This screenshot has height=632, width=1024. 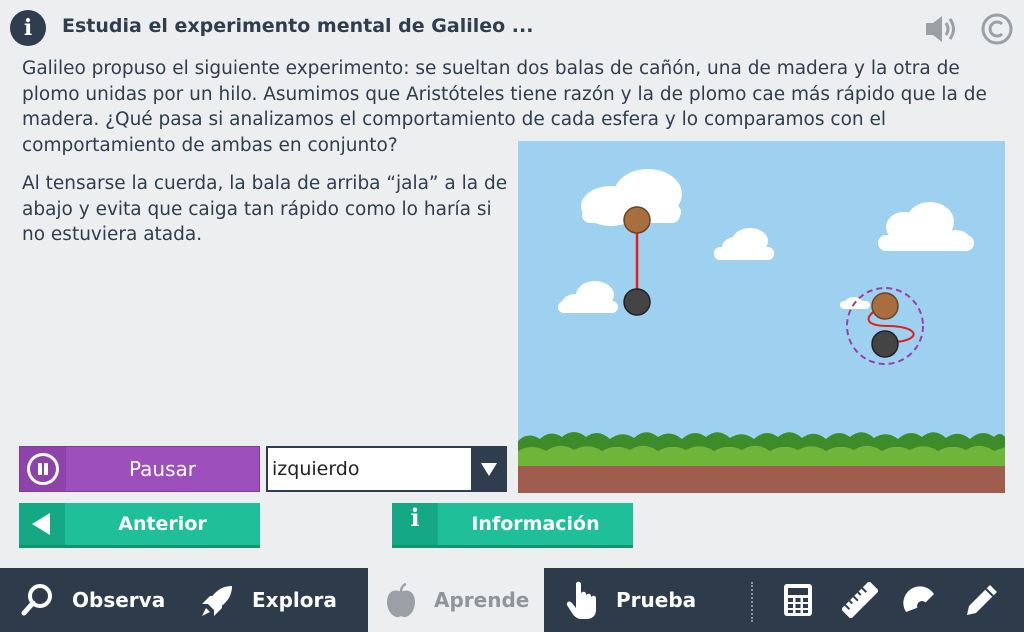 What do you see at coordinates (482, 600) in the screenshot?
I see `nav-label: Aprende` at bounding box center [482, 600].